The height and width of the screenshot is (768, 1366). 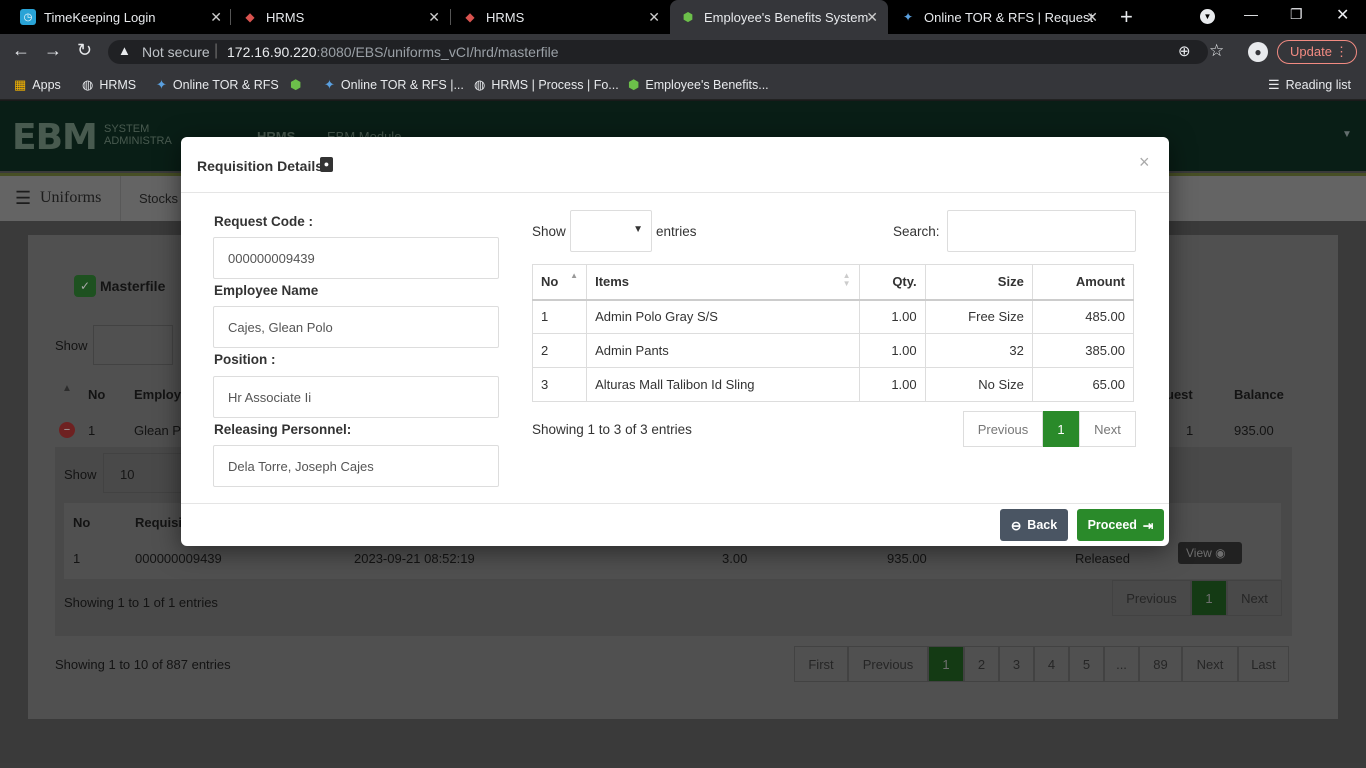 I want to click on table-row: 2 Admin Pants 1.00 32 385.00, so click(x=833, y=350).